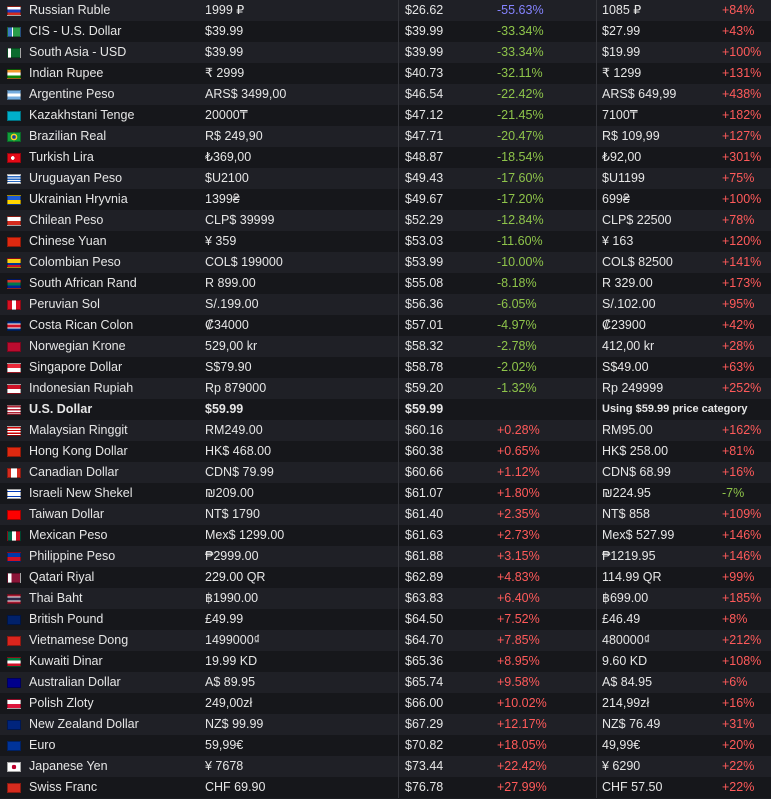 This screenshot has width=771, height=799. What do you see at coordinates (68, 136) in the screenshot?
I see `currency-name: Brazilian Real` at bounding box center [68, 136].